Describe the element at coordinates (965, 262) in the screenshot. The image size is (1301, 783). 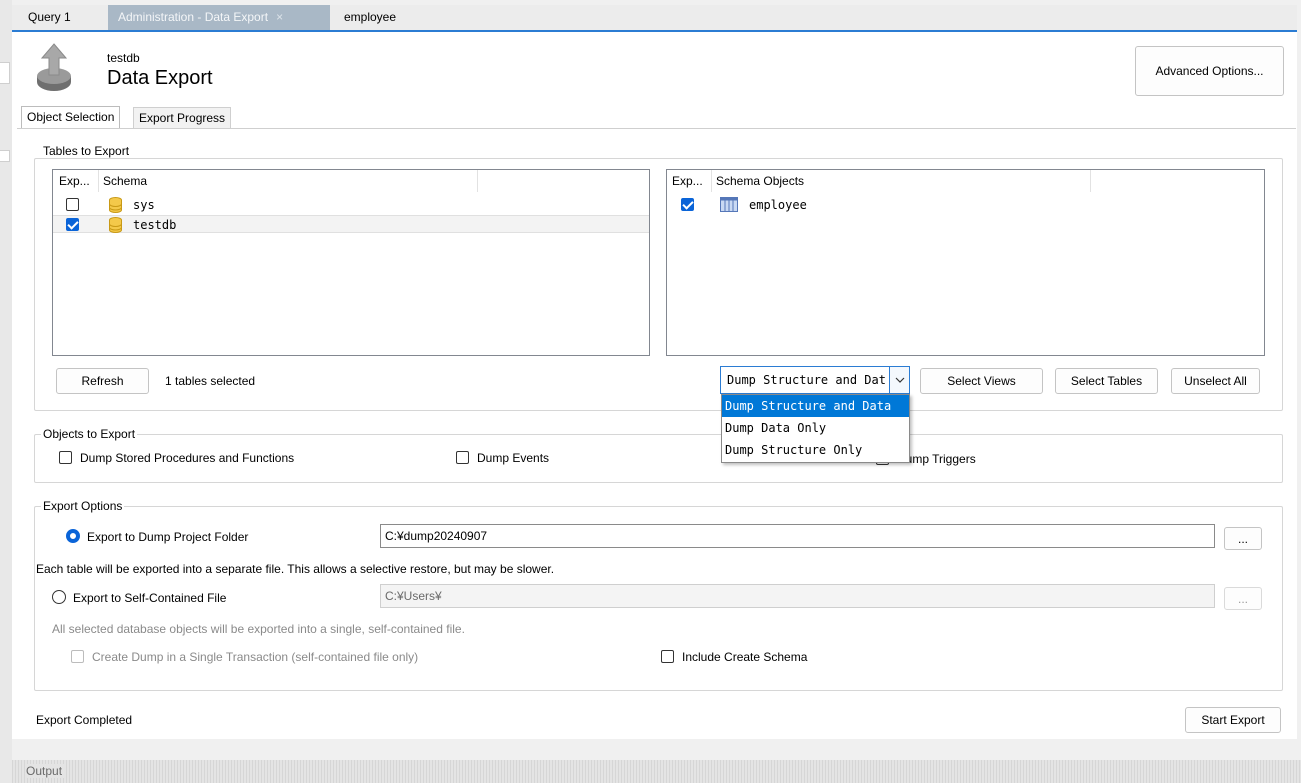
I see `schema-objects-list: Exp... Schema Objects employee` at that location.